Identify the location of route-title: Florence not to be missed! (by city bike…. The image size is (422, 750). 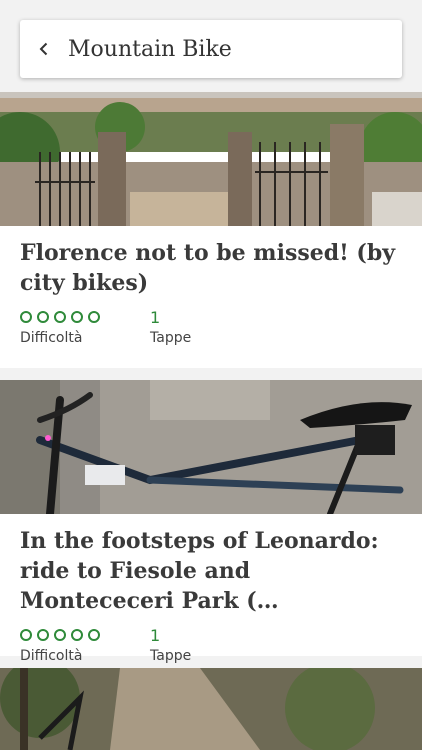
(207, 268).